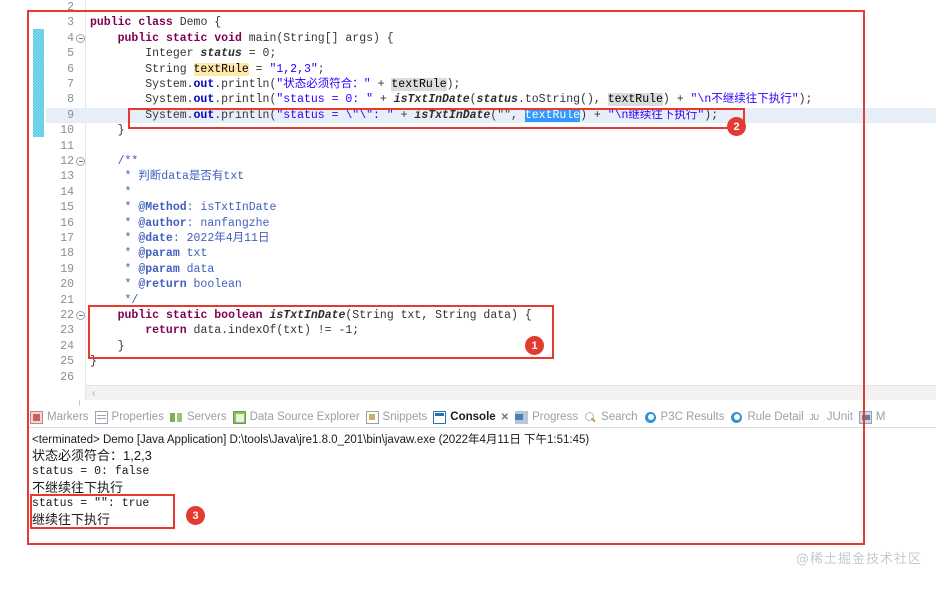  I want to click on tab-label: Properties, so click(137, 417).